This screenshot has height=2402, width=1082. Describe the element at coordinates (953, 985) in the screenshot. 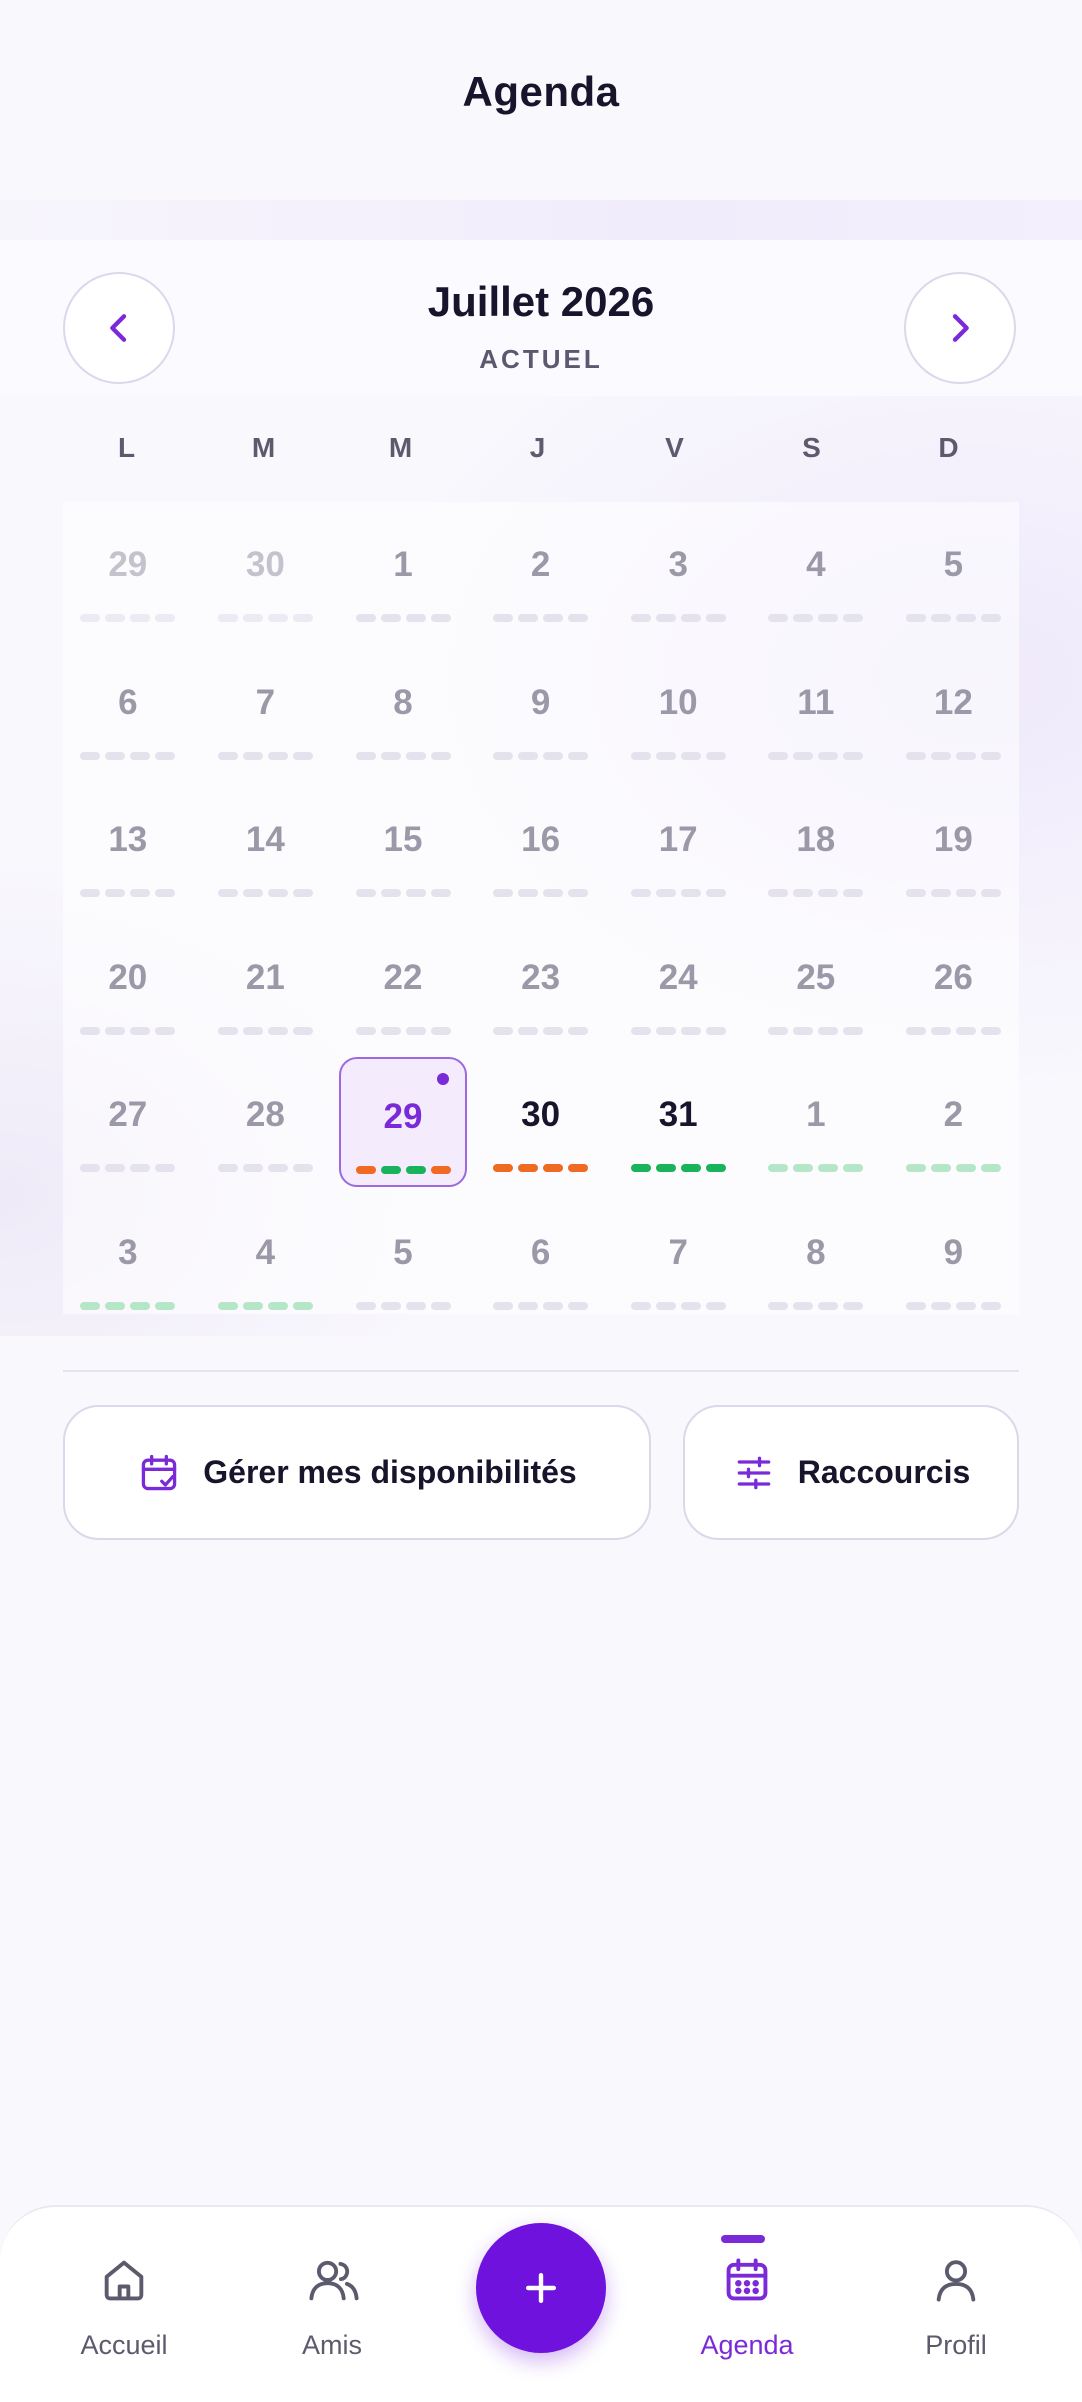

I see `calendar-day: 26` at that location.